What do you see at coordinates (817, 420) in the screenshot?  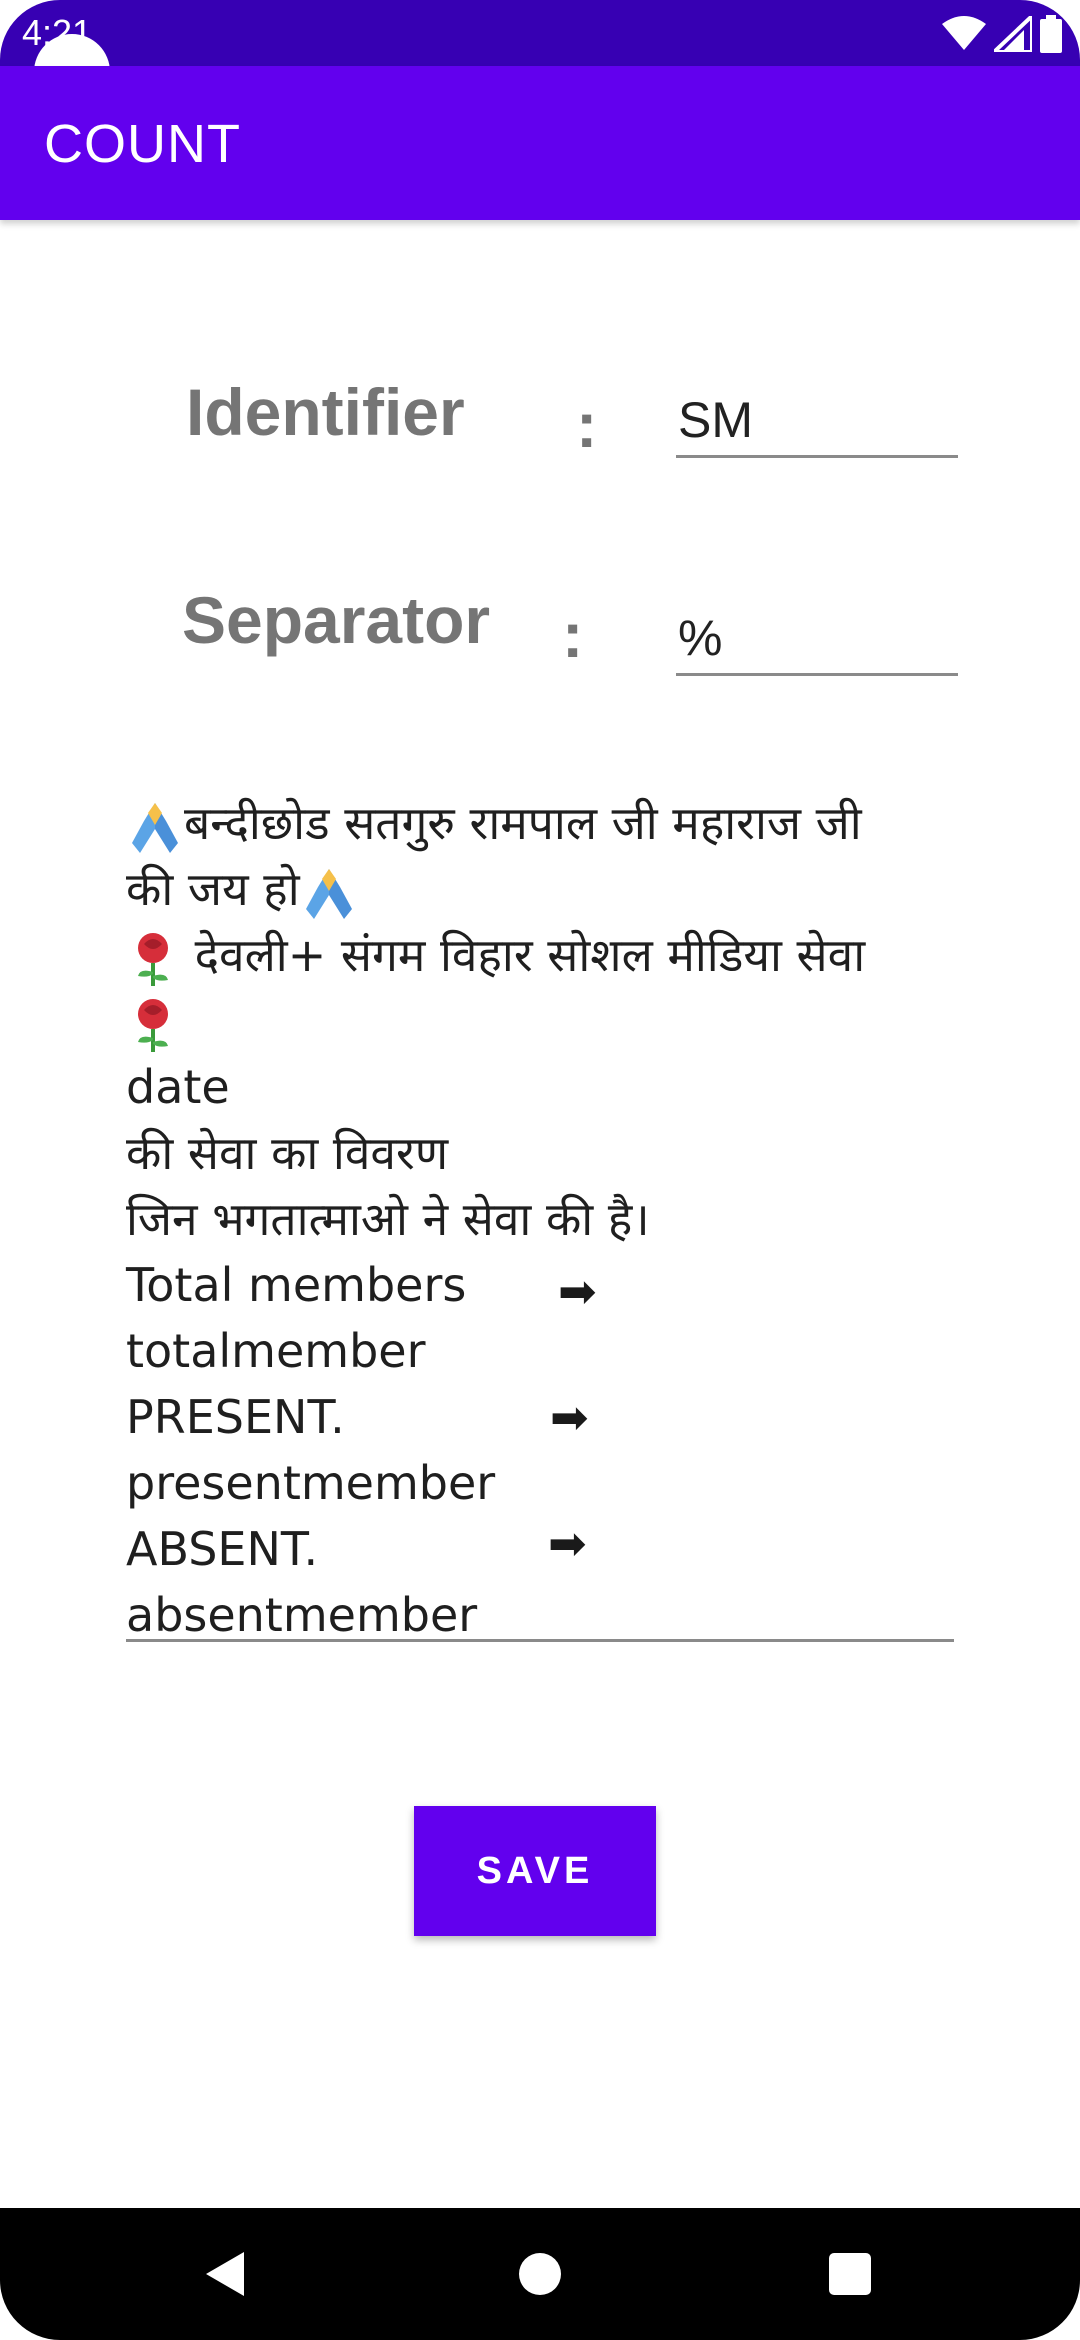 I see `identifier-input: SM` at bounding box center [817, 420].